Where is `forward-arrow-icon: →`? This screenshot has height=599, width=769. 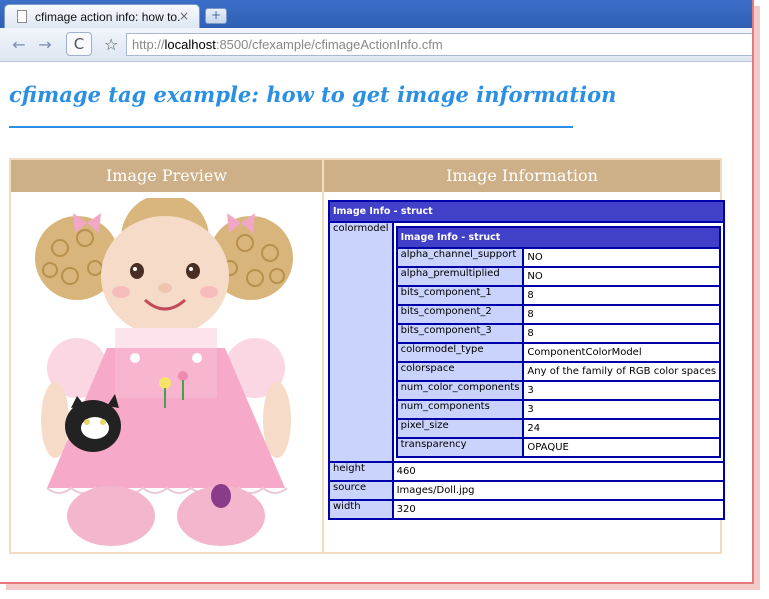
forward-arrow-icon: → is located at coordinates (45, 45).